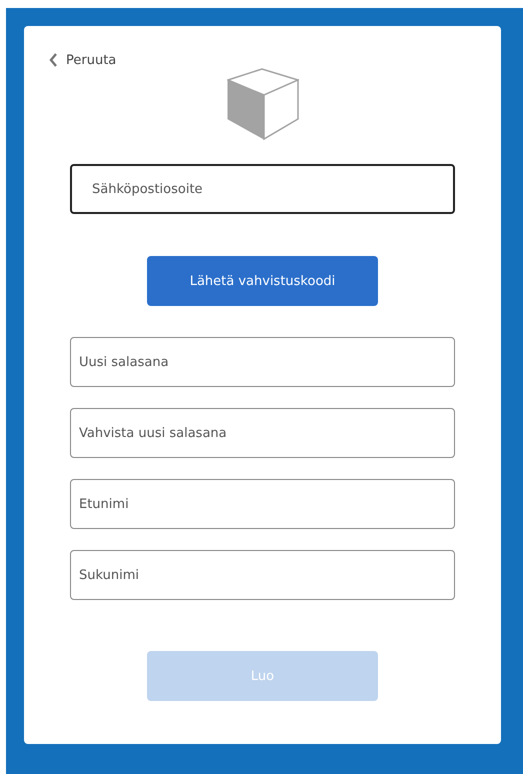 The height and width of the screenshot is (774, 523). I want to click on input-field: Uusi salasana, so click(262, 362).